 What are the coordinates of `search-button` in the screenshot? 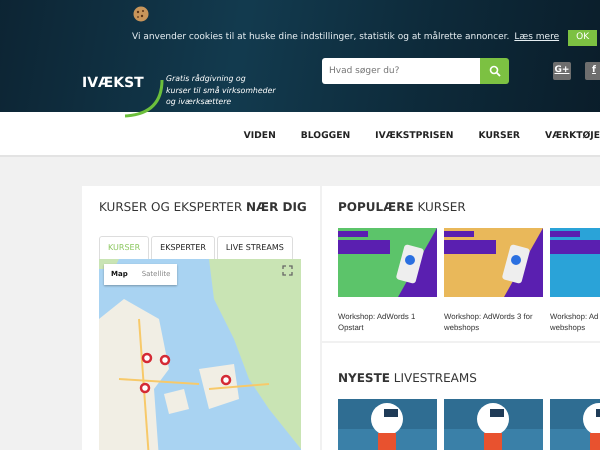 It's located at (494, 71).